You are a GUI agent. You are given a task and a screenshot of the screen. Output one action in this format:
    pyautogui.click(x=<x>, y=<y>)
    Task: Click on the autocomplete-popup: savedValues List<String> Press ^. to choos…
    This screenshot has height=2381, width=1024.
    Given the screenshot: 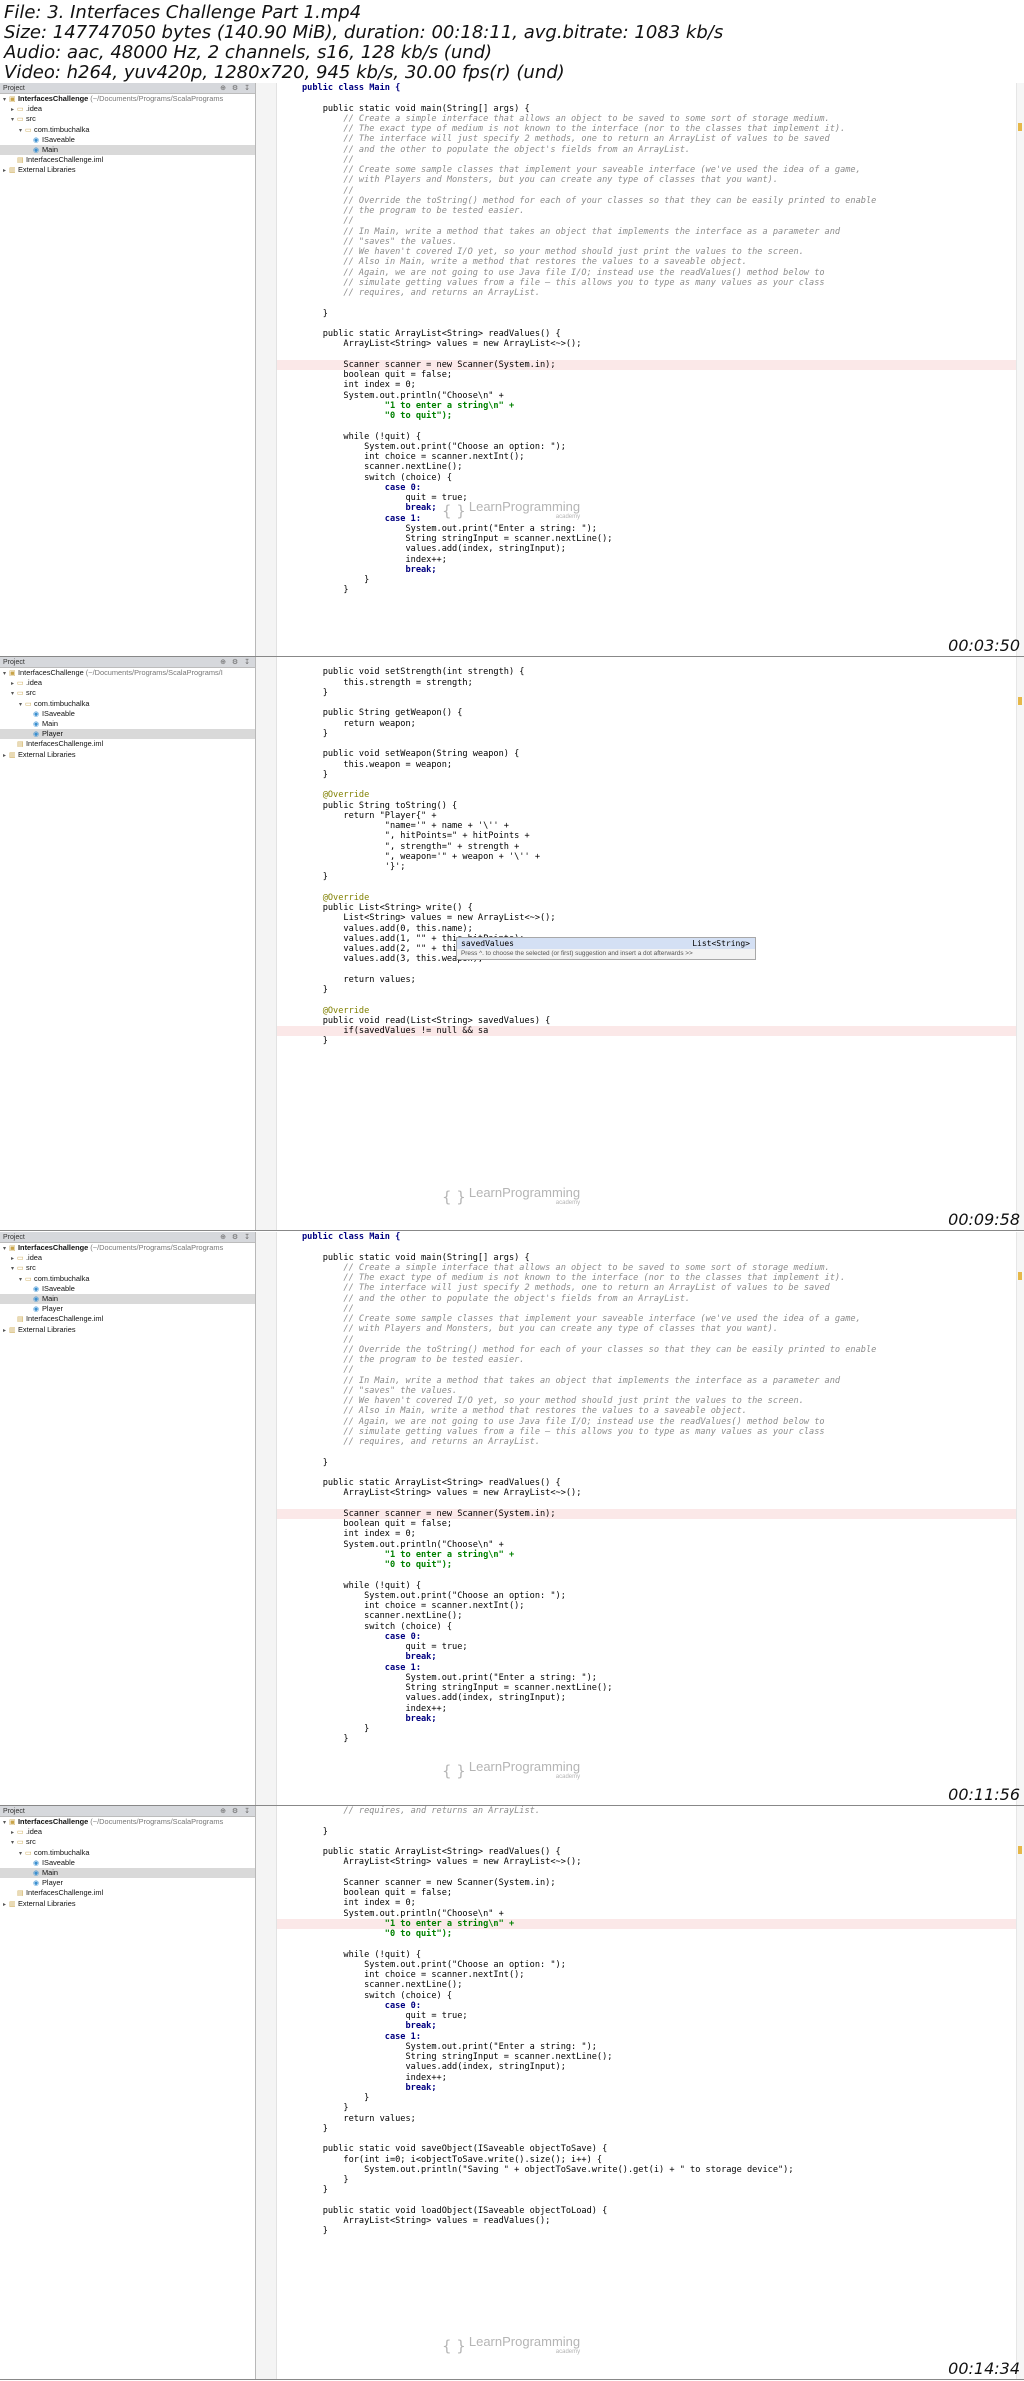 What is the action you would take?
    pyautogui.click(x=606, y=948)
    